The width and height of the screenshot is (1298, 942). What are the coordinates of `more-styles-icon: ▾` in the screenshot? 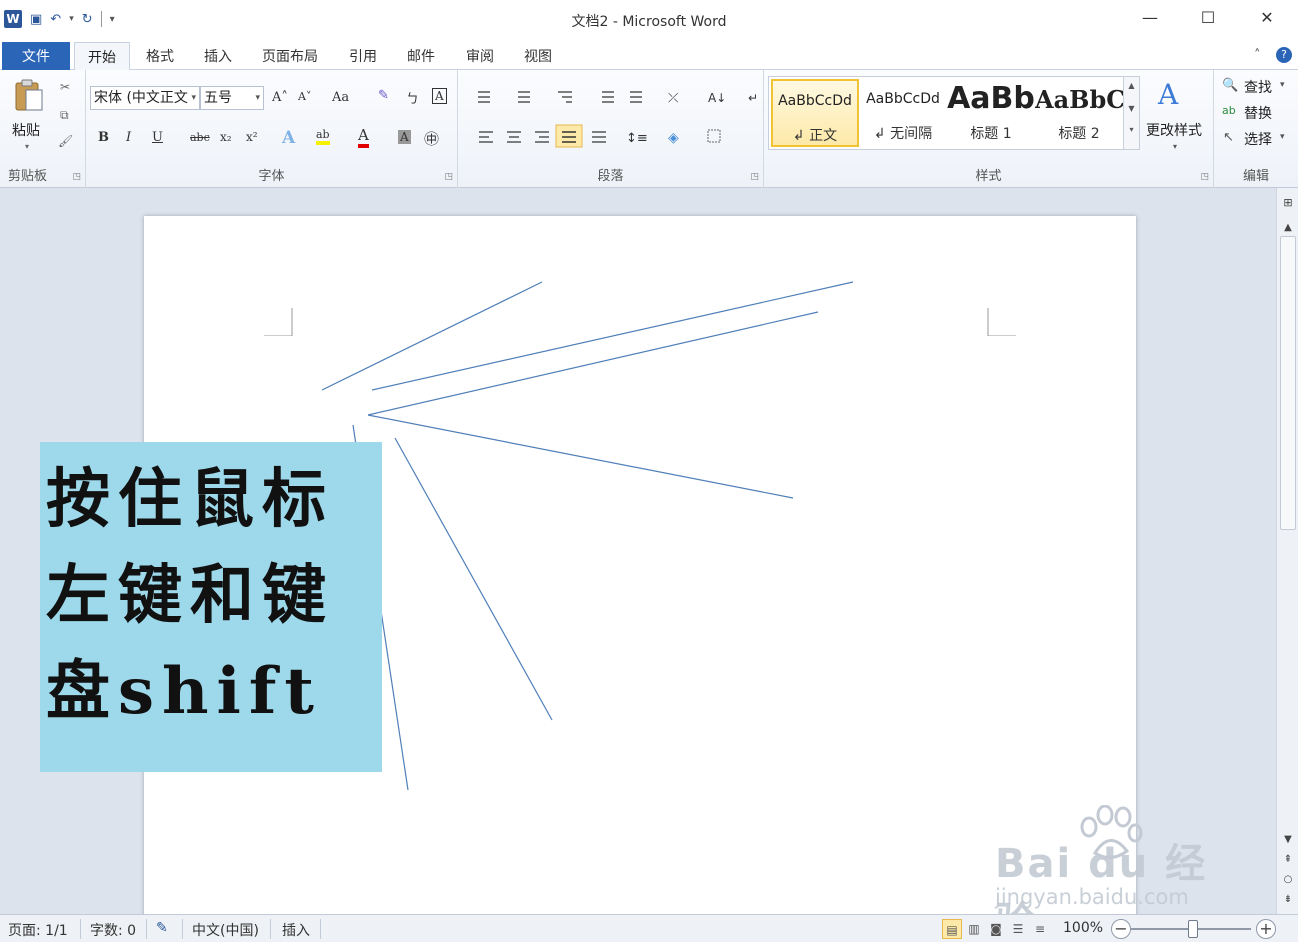 It's located at (1131, 129).